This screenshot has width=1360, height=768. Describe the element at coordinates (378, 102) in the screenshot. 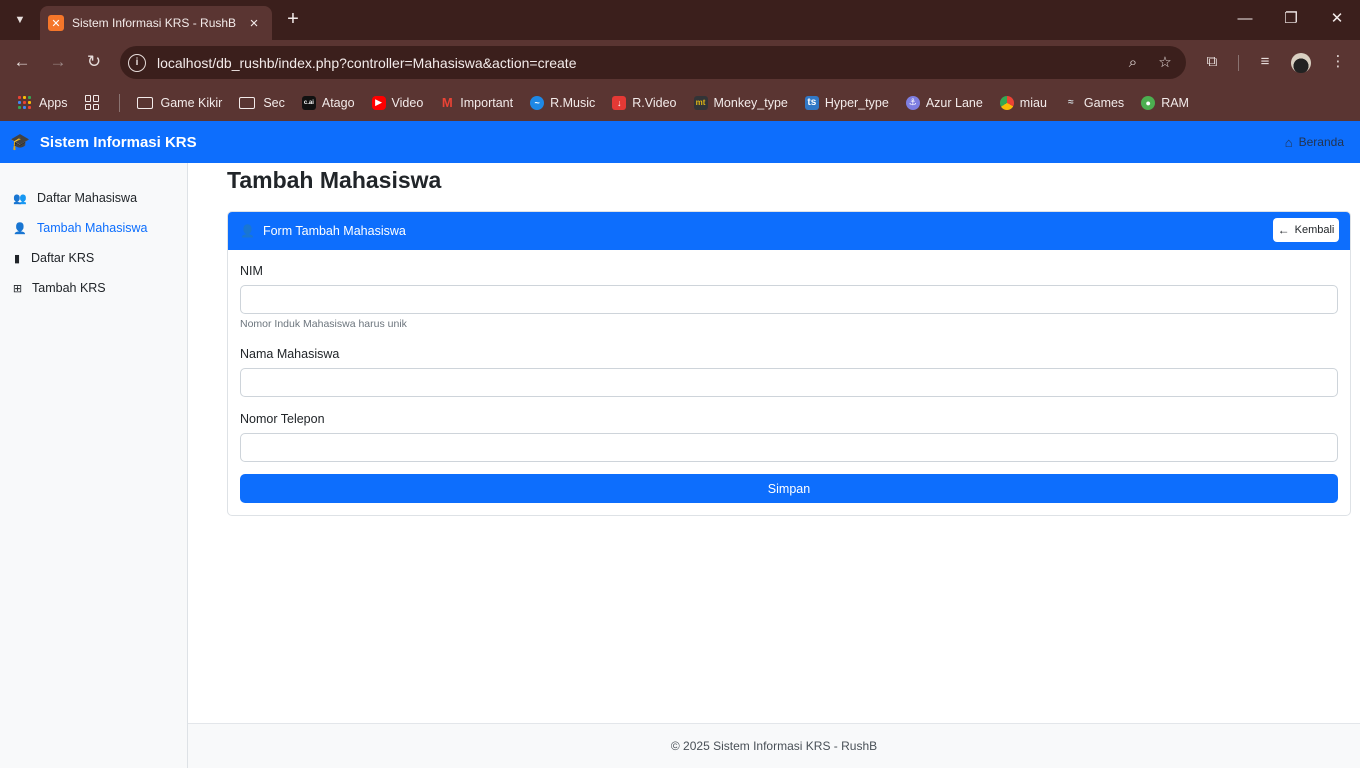

I see `youtube-icon: ▶` at that location.